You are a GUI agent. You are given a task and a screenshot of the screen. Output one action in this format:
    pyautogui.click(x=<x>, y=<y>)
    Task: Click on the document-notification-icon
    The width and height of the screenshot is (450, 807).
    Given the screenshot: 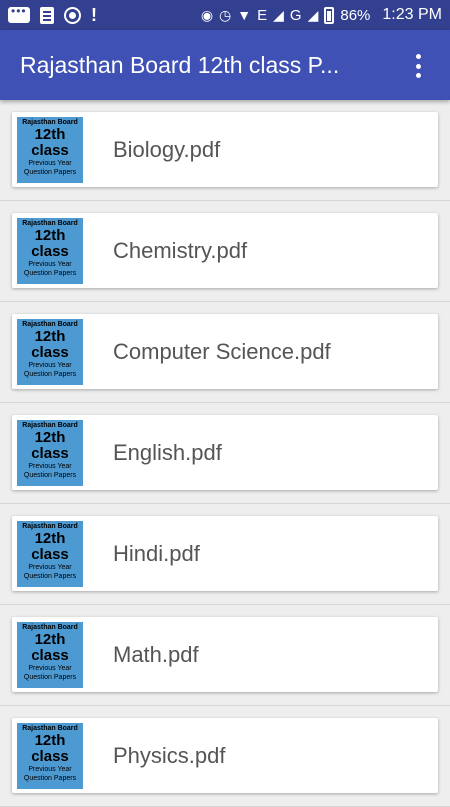 What is the action you would take?
    pyautogui.click(x=47, y=15)
    